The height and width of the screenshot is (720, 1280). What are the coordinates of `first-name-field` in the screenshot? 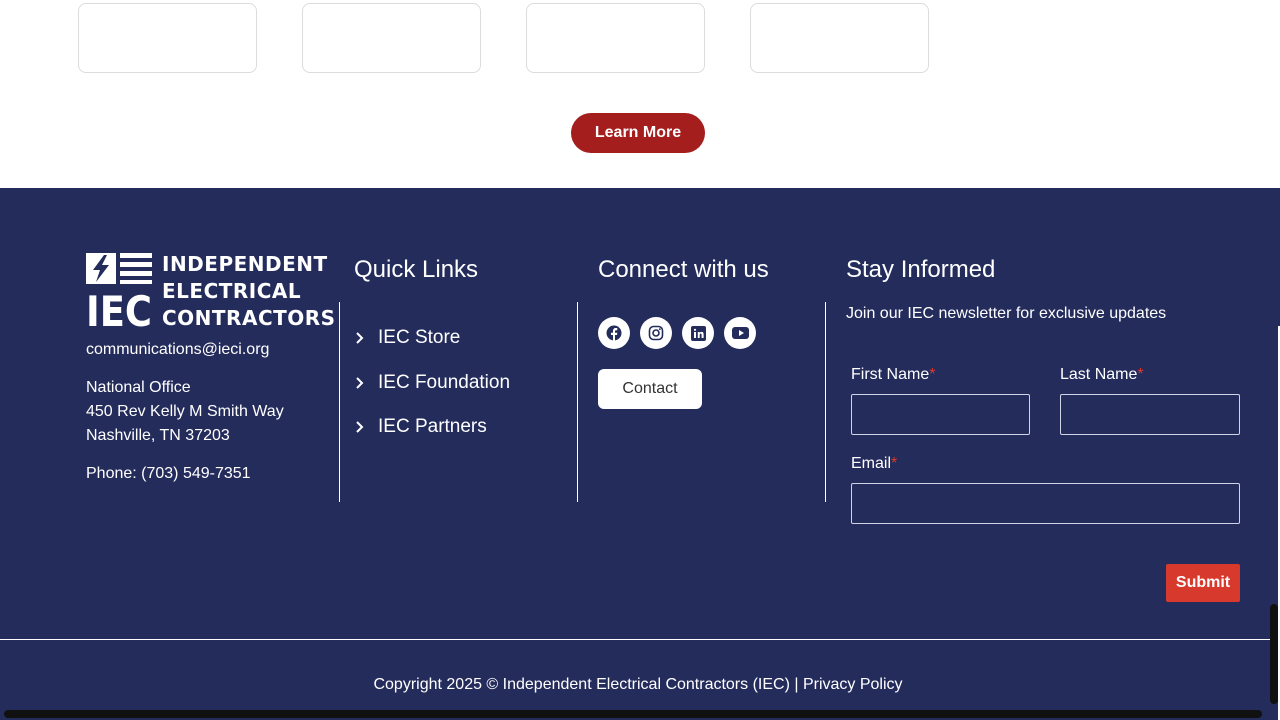 It's located at (940, 414).